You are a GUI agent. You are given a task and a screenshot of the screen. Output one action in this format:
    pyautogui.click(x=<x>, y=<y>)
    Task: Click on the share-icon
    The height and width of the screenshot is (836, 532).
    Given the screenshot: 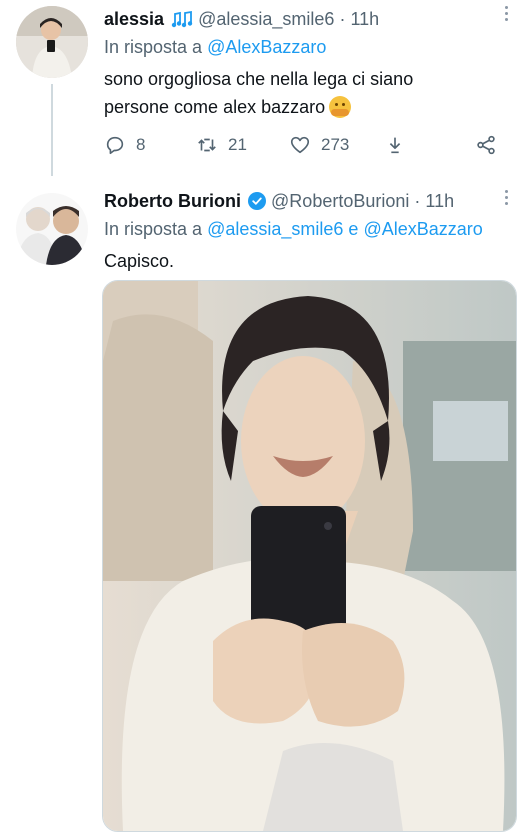 What is the action you would take?
    pyautogui.click(x=486, y=145)
    